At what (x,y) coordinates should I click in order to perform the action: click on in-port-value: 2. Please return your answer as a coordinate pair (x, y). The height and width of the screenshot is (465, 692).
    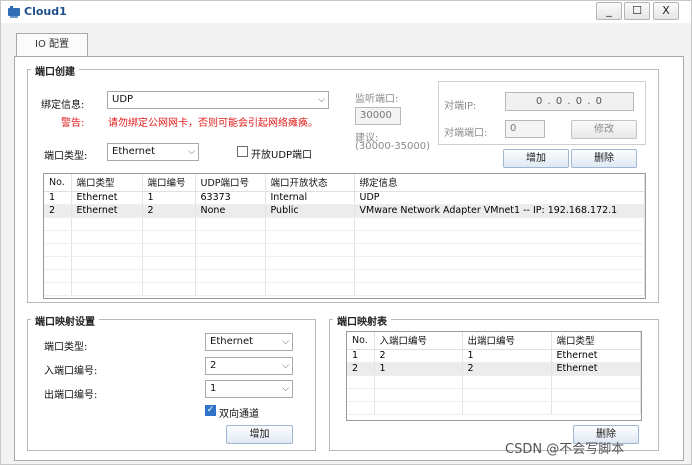
    Looking at the image, I should click on (213, 365).